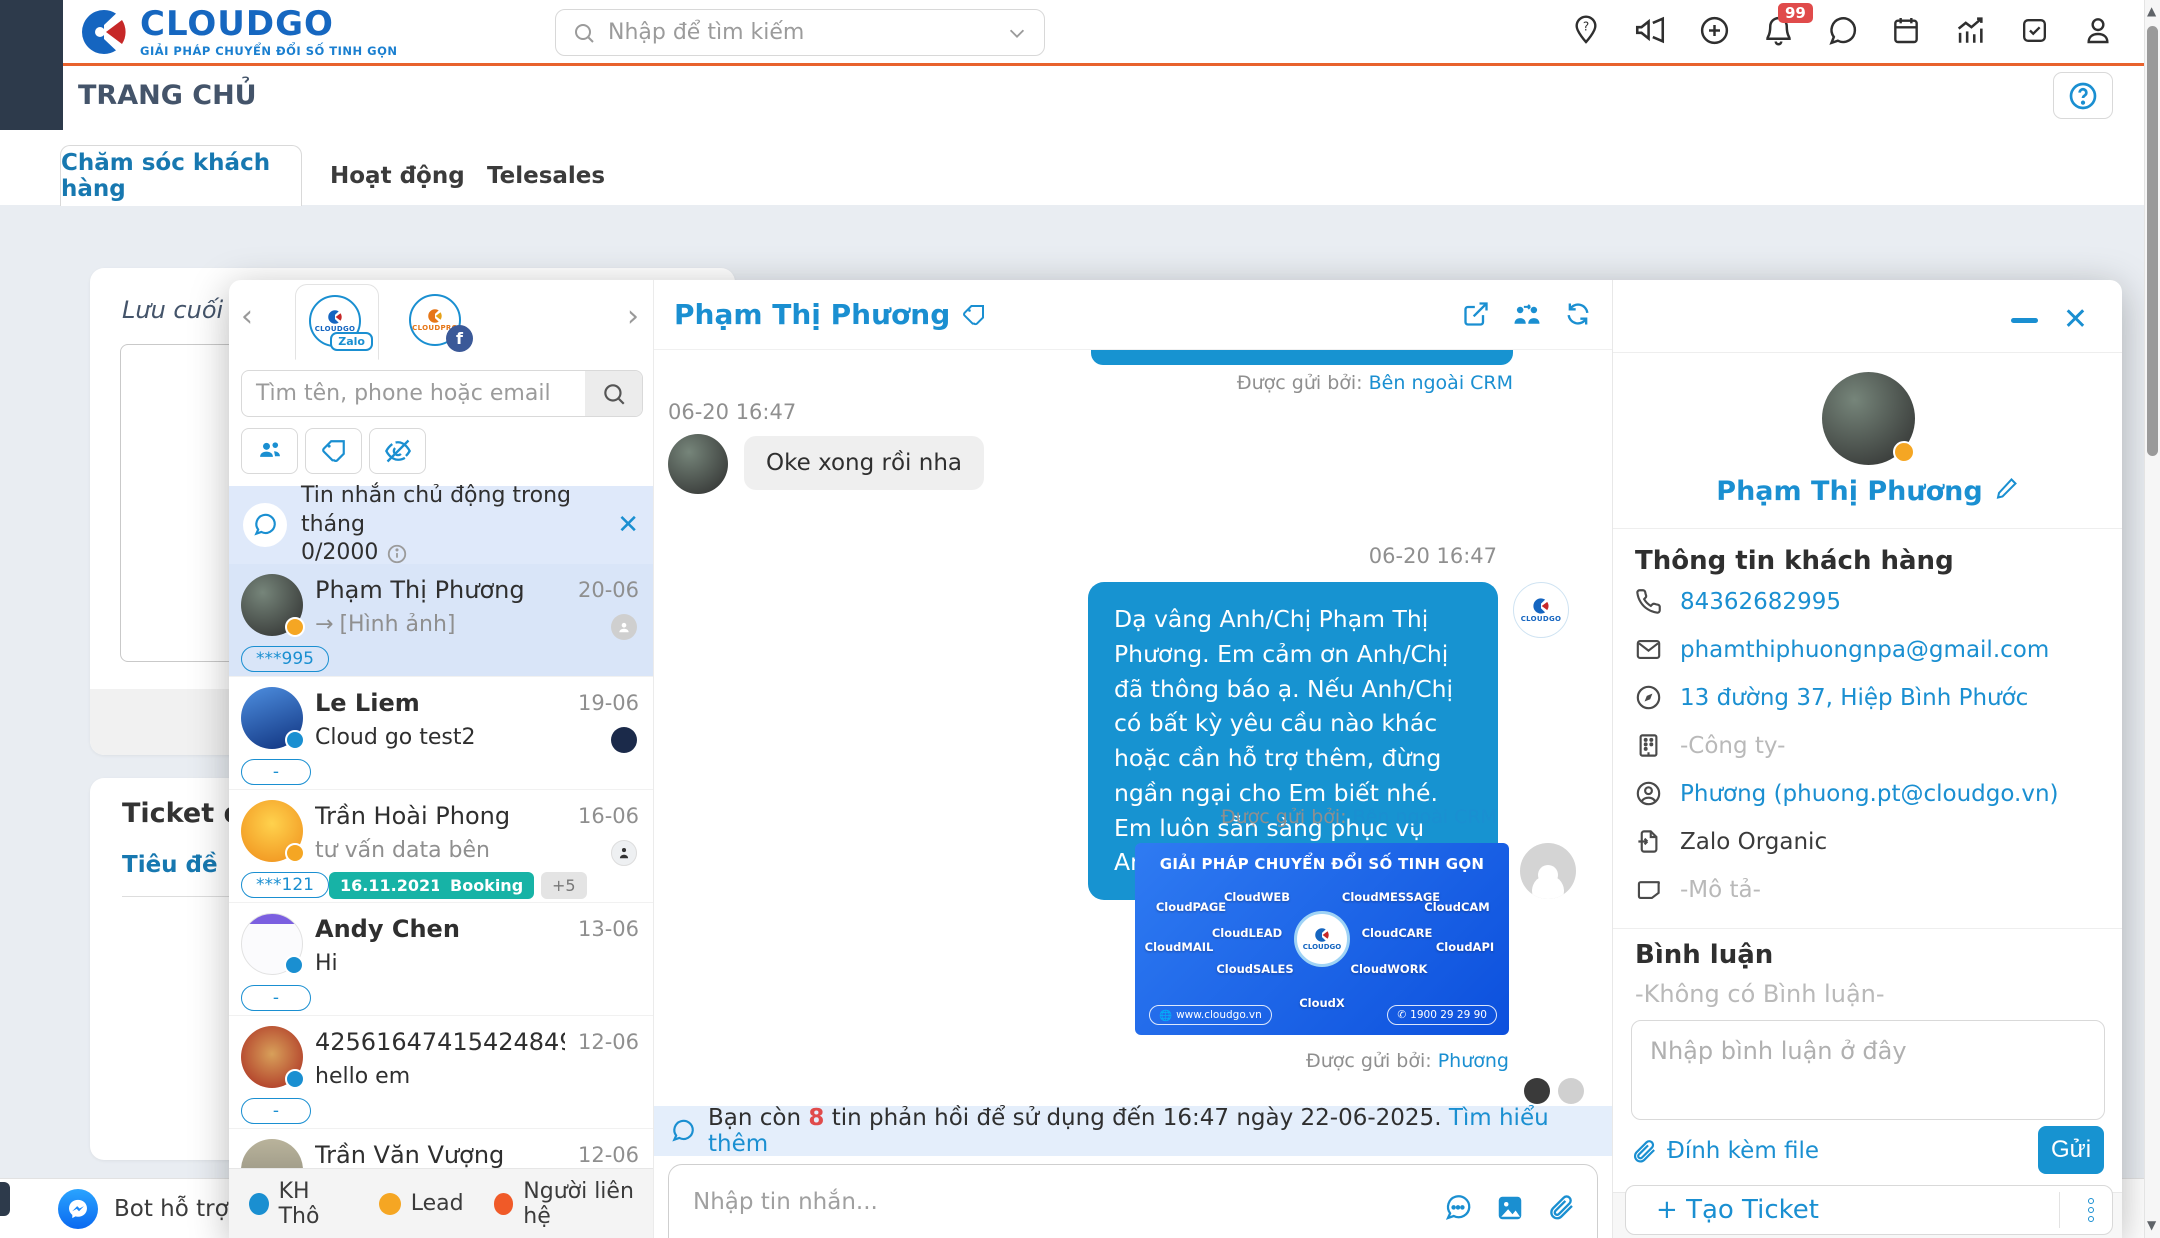  Describe the element at coordinates (1786, 25) in the screenshot. I see `notifications-bell-icon: 99` at that location.